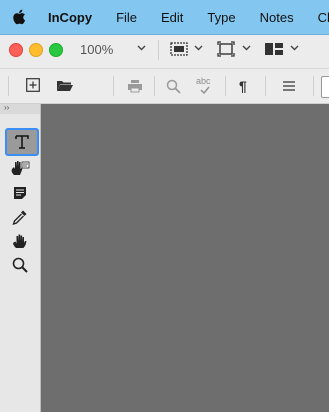  What do you see at coordinates (16, 50) in the screenshot?
I see `close-window-button` at bounding box center [16, 50].